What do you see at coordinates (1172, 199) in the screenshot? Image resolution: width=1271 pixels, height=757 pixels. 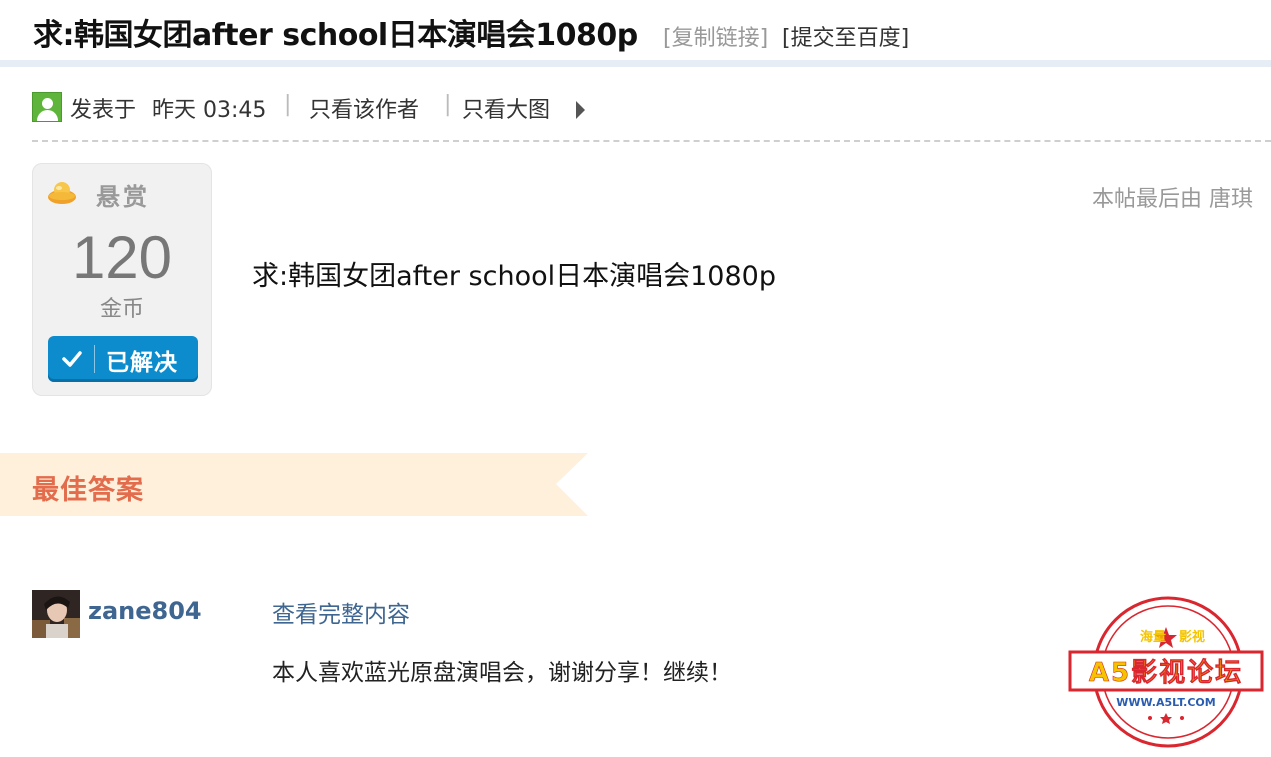 I see `edit-note: 本帖最后由 唐琪` at bounding box center [1172, 199].